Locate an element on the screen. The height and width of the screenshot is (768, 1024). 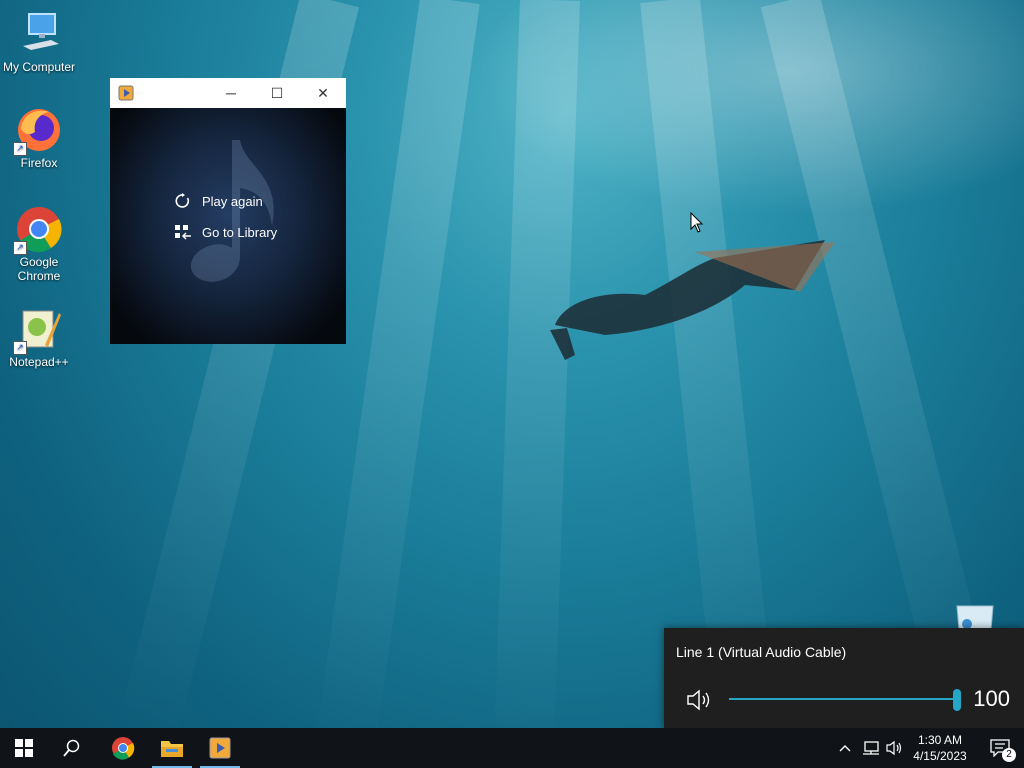
desktop-icon-notepad-plus-plus: ↗ Notepad++ is located at coordinates (39, 337).